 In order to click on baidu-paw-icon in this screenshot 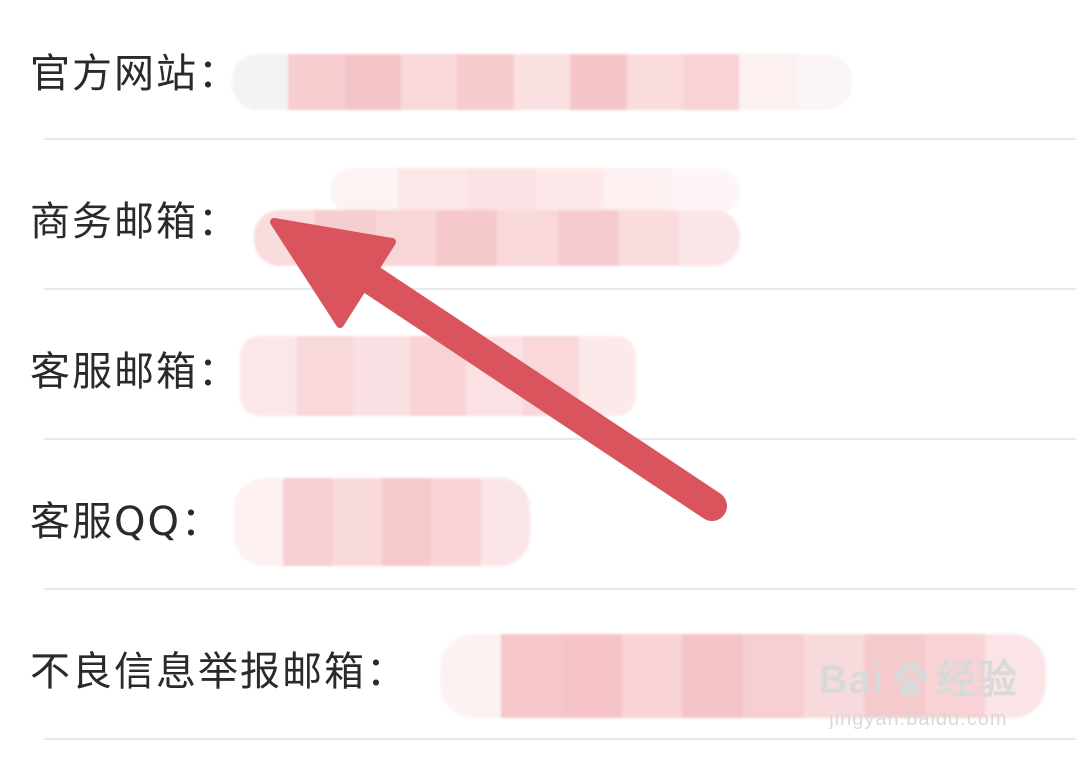, I will do `click(910, 678)`.